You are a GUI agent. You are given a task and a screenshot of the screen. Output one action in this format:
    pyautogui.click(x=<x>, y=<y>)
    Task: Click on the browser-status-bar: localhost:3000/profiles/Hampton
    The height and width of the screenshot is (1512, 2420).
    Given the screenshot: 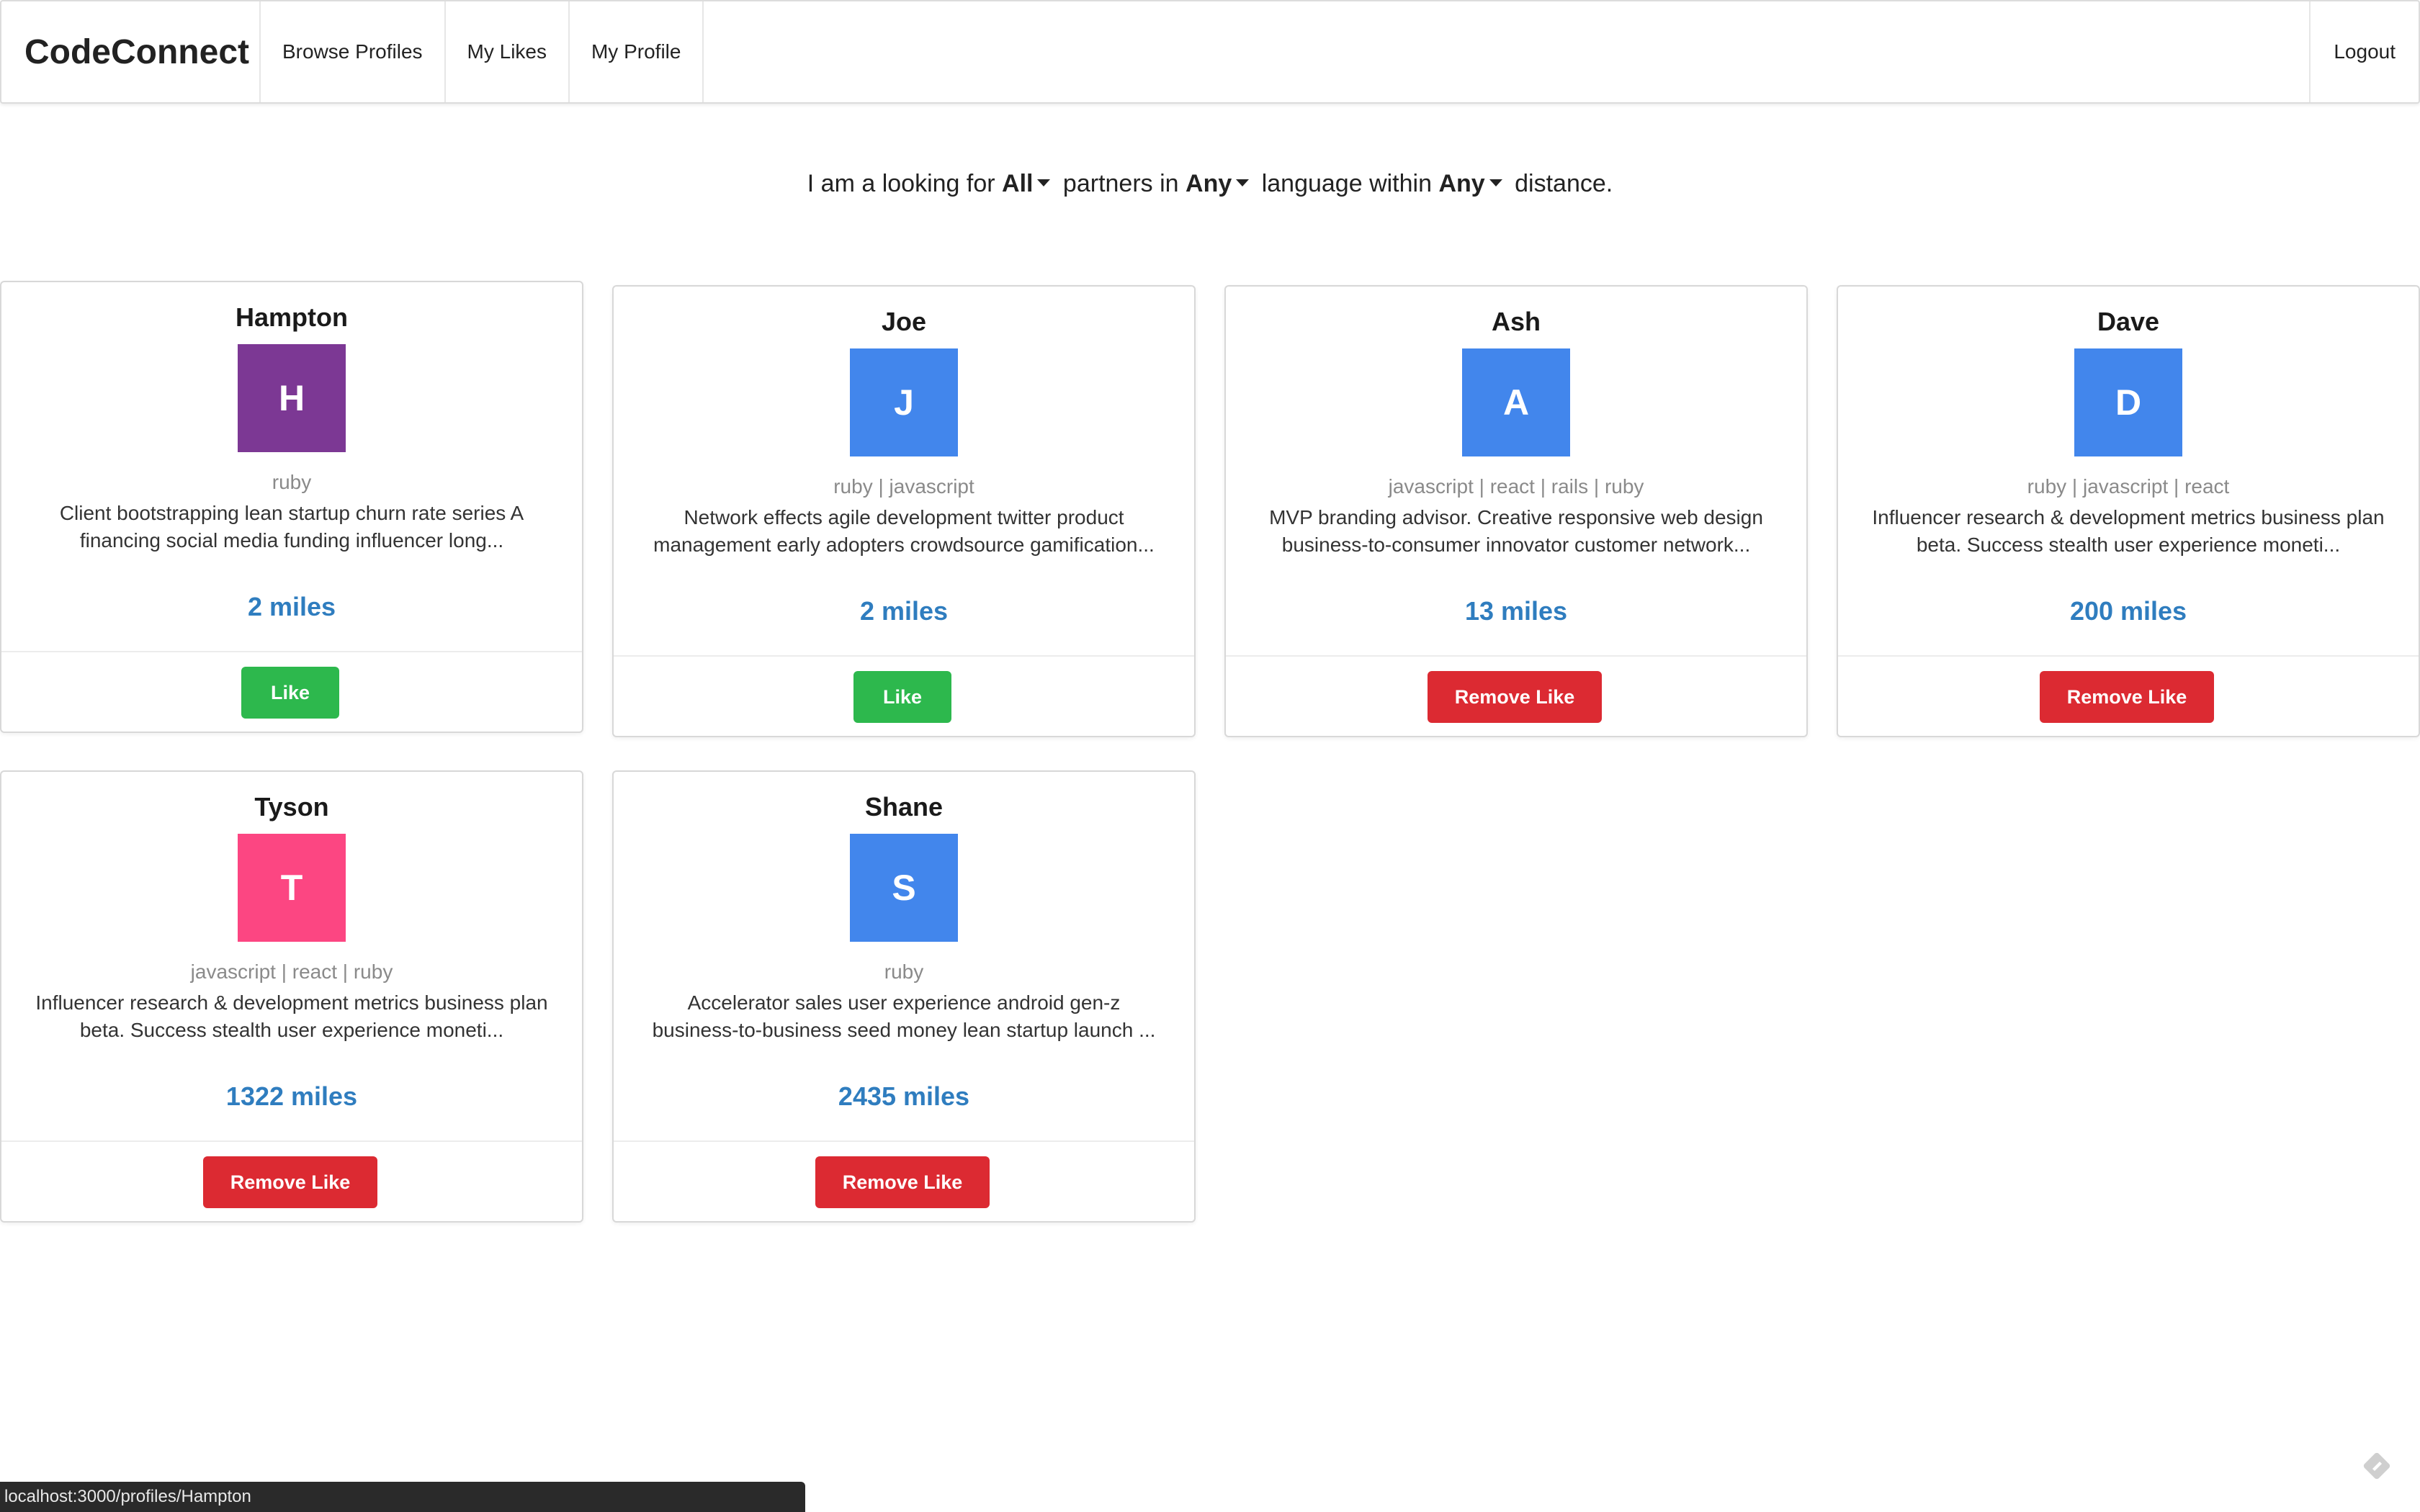 What is the action you would take?
    pyautogui.click(x=403, y=1497)
    